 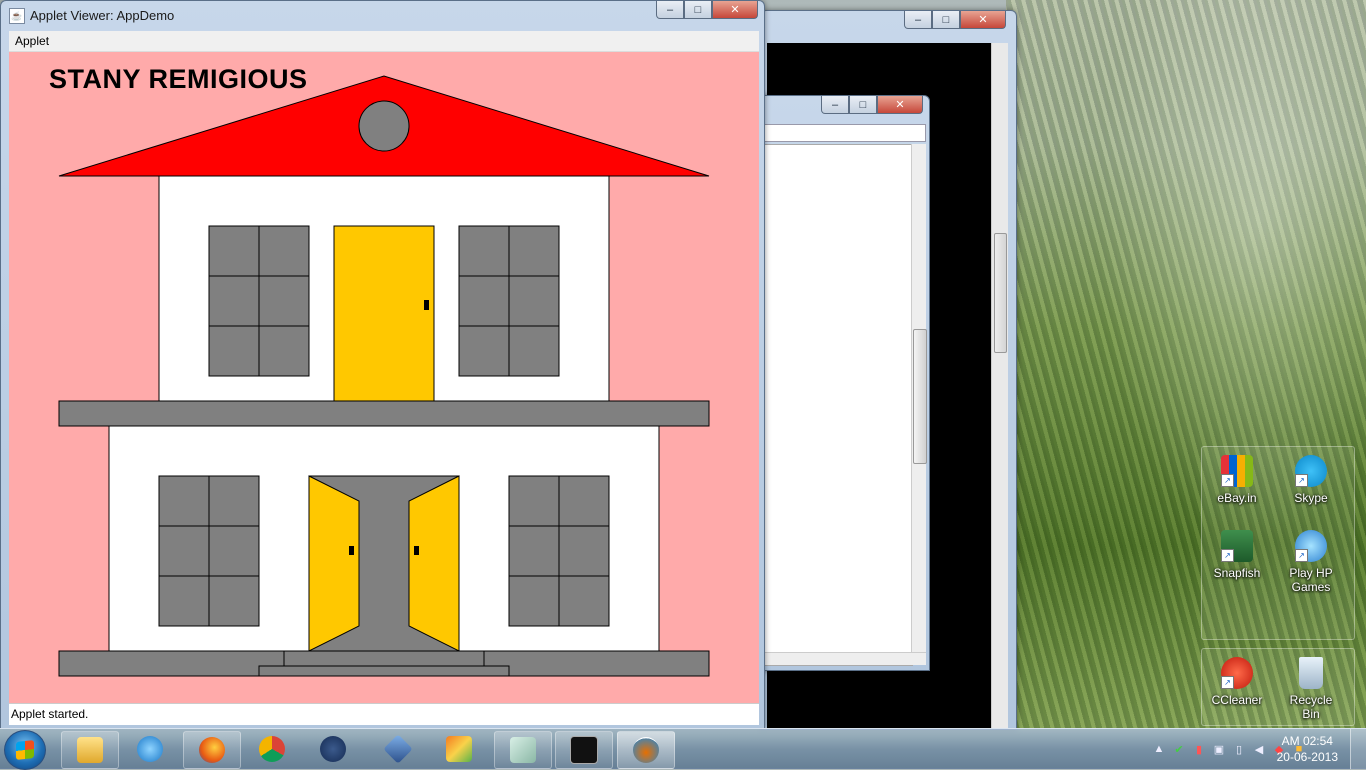 What do you see at coordinates (1307, 741) in the screenshot?
I see `clock-time: AM 02:54` at bounding box center [1307, 741].